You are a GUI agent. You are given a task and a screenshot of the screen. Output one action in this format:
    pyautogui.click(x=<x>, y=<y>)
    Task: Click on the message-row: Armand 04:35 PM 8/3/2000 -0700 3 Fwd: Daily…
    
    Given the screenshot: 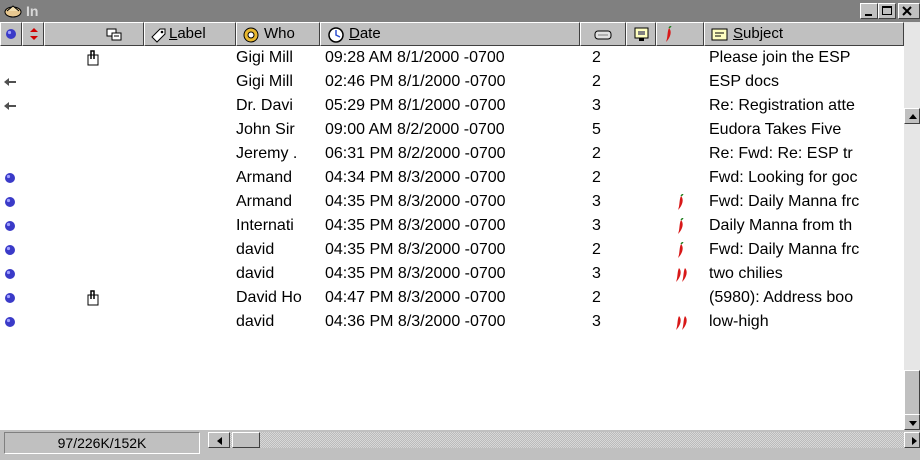 What is the action you would take?
    pyautogui.click(x=452, y=202)
    